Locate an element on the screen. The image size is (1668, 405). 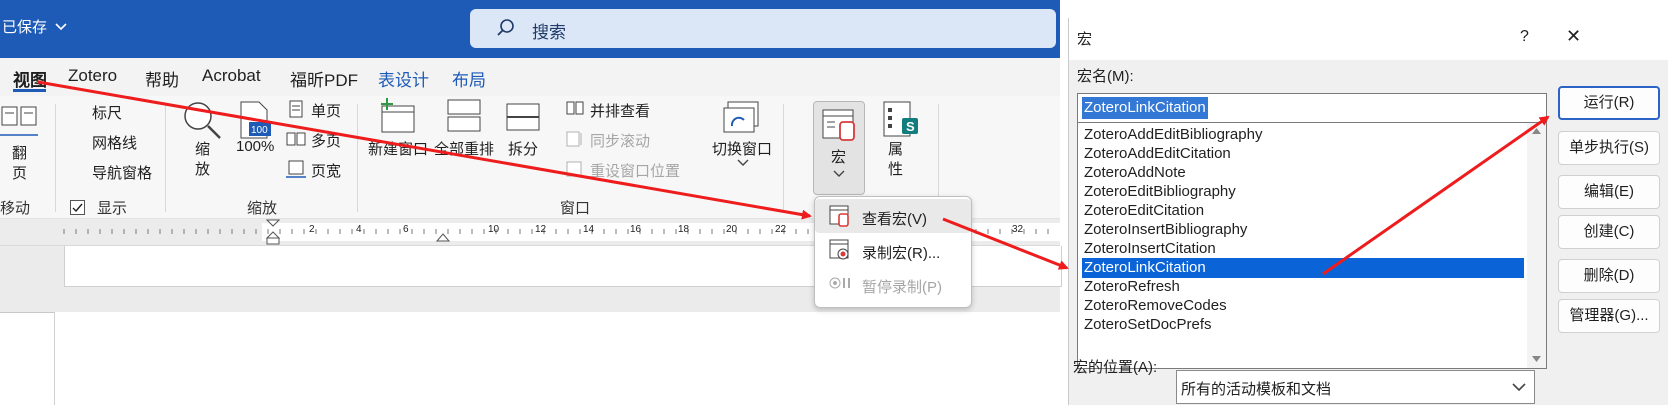
tab-table-design: 表设计 is located at coordinates (403, 78).